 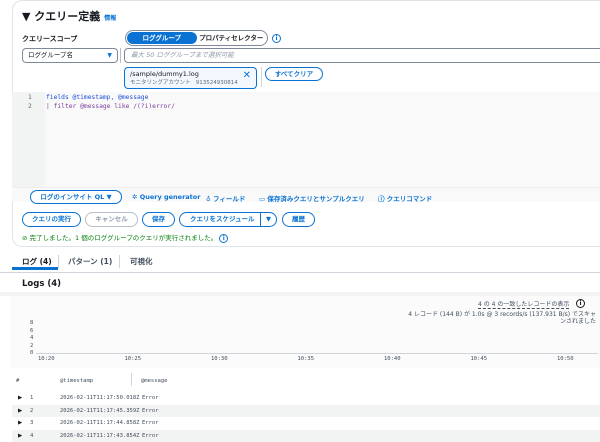 What do you see at coordinates (306, 410) in the screenshot?
I see `table-row: ▶ 2 2026-02-11T11:17:45.359Z Error` at bounding box center [306, 410].